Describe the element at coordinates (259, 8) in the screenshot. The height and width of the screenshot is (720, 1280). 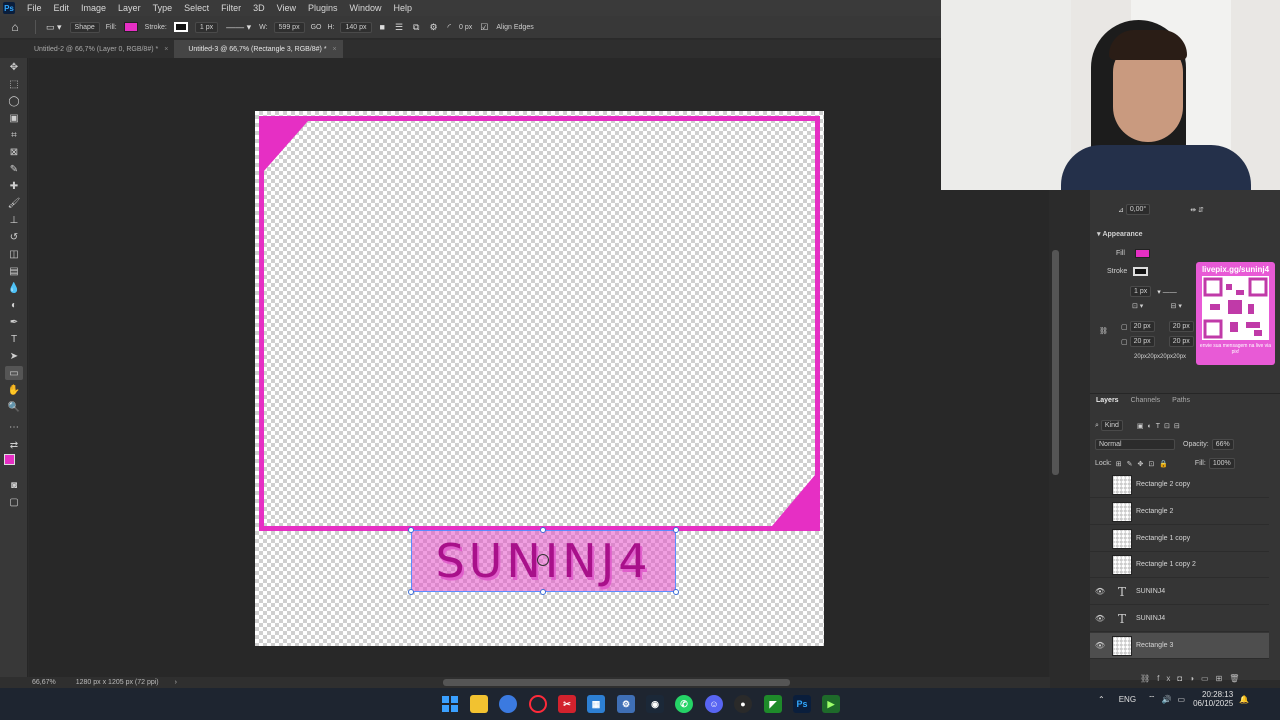
I see `menu-3d: 3D` at that location.